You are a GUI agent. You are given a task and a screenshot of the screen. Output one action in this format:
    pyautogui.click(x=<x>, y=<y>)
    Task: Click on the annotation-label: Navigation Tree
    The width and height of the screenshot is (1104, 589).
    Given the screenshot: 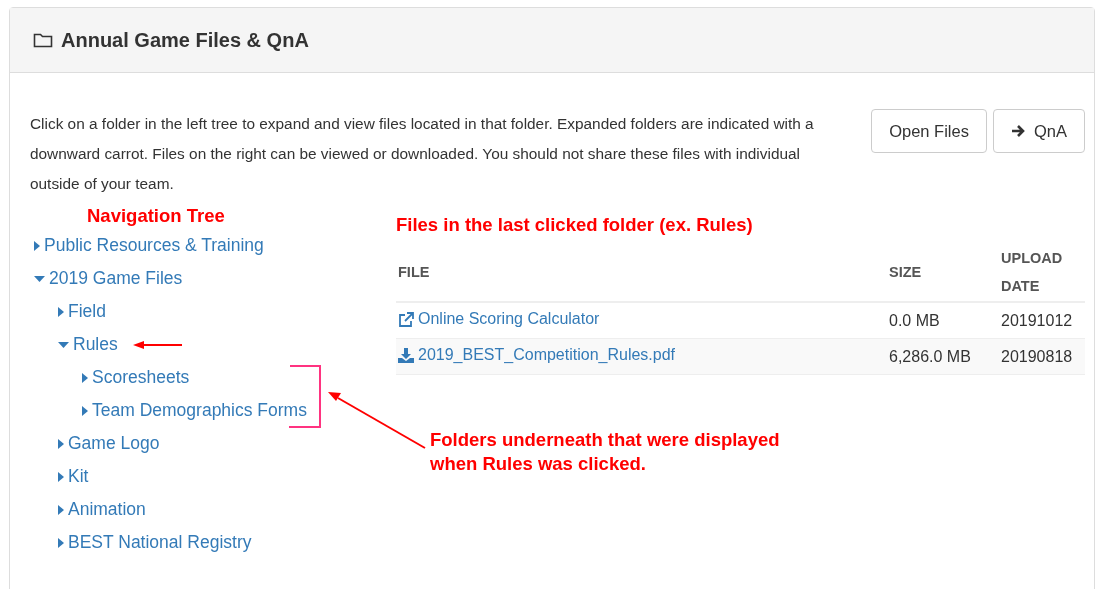 What is the action you would take?
    pyautogui.click(x=156, y=216)
    